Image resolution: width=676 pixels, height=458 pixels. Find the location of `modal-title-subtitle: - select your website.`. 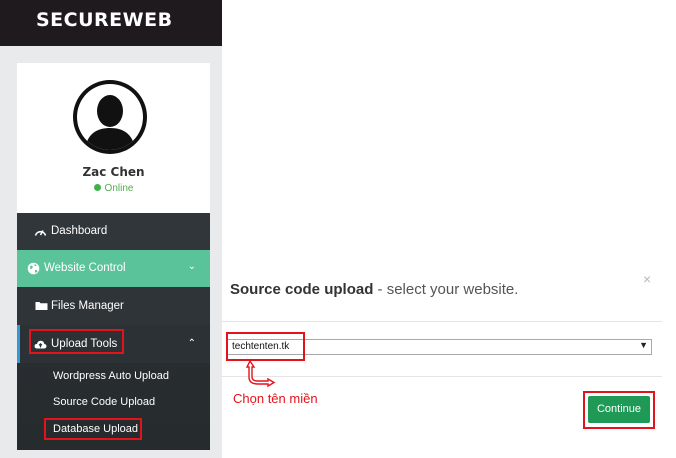

modal-title-subtitle: - select your website. is located at coordinates (448, 289).